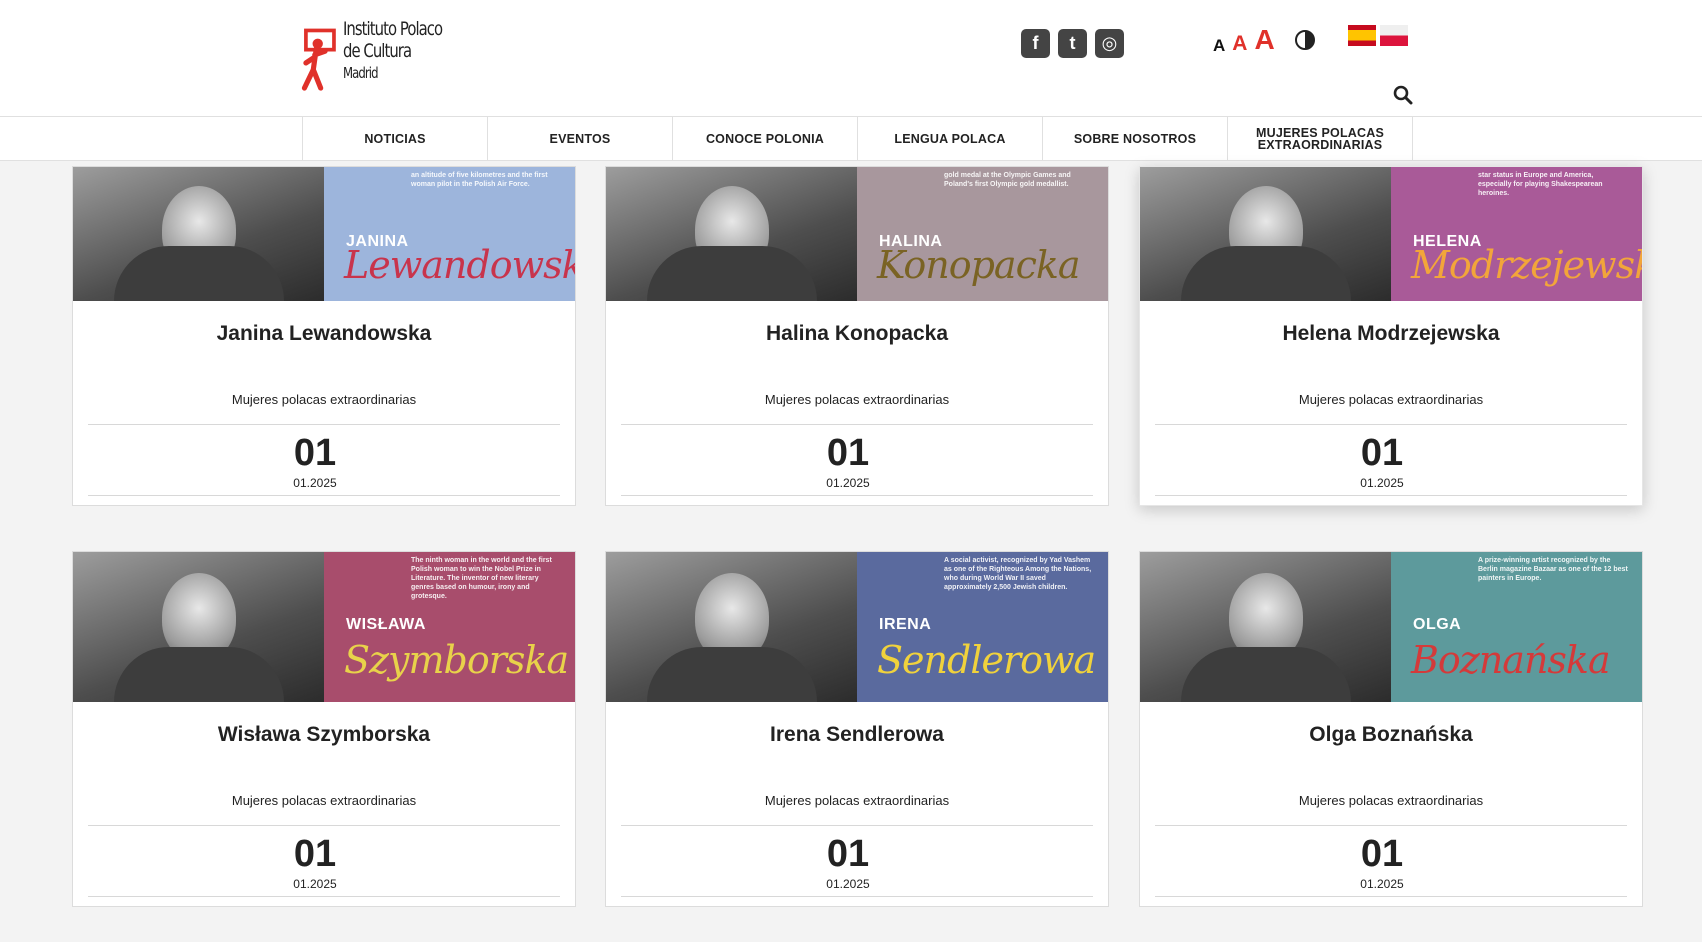 The width and height of the screenshot is (1702, 942). I want to click on card-image-first-name: IRENA, so click(905, 624).